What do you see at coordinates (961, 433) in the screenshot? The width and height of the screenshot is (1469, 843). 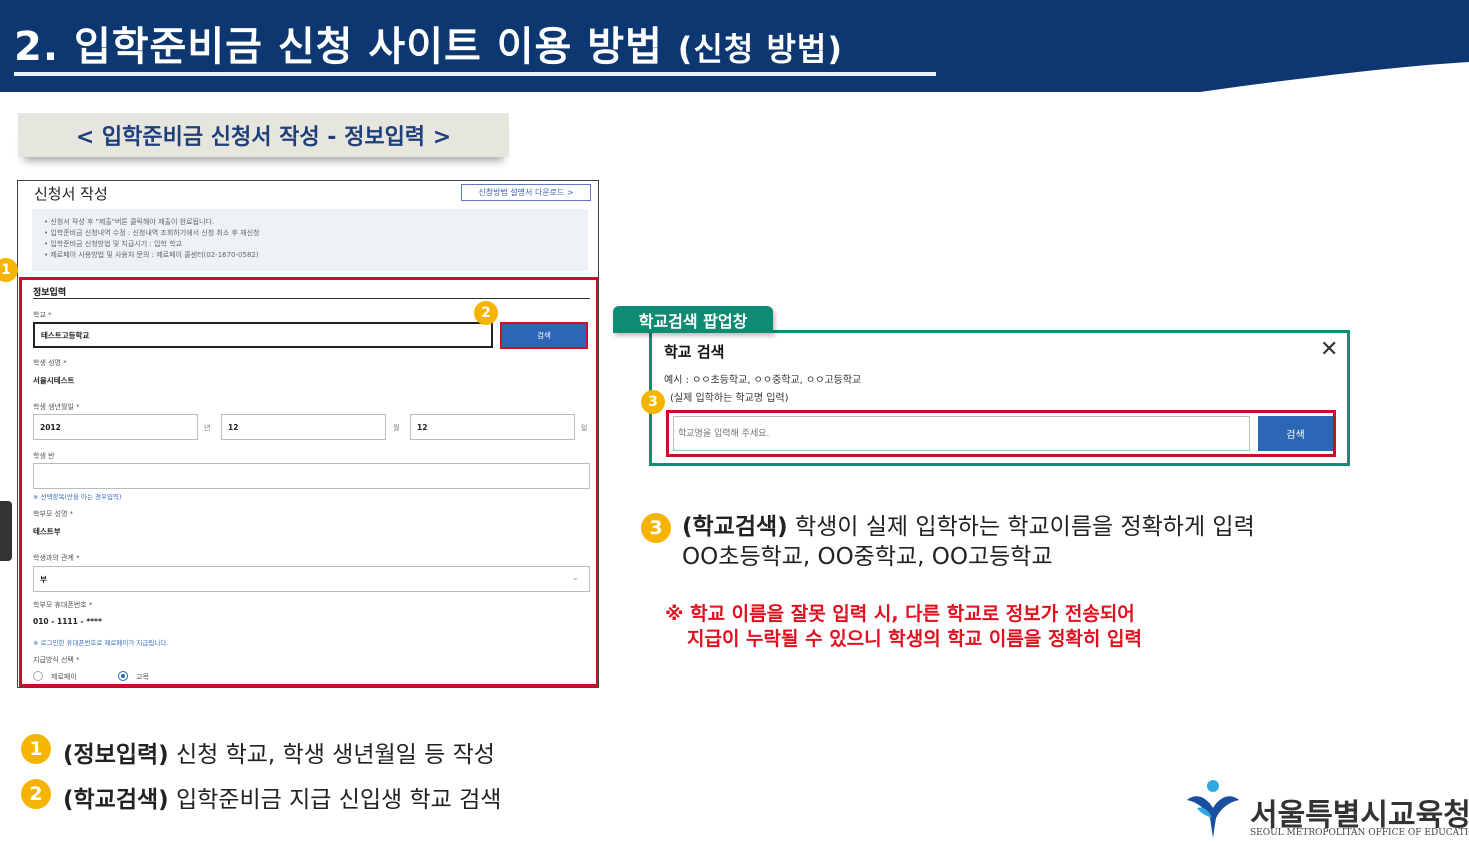 I see `school-name-input` at bounding box center [961, 433].